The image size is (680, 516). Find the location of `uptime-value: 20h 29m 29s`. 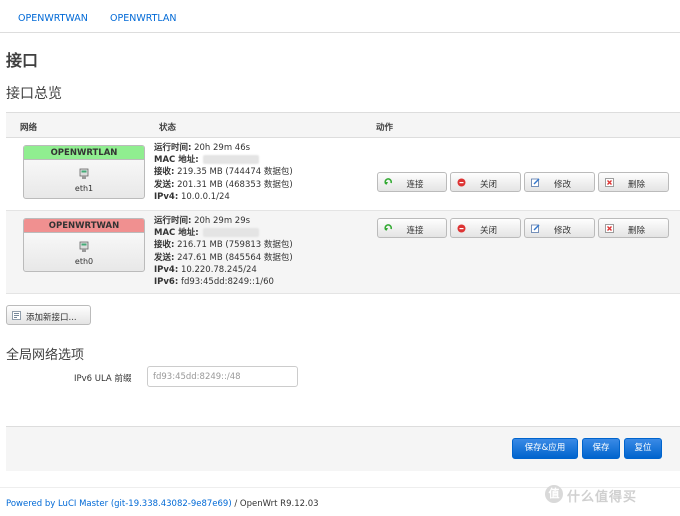

uptime-value: 20h 29m 29s is located at coordinates (222, 221).